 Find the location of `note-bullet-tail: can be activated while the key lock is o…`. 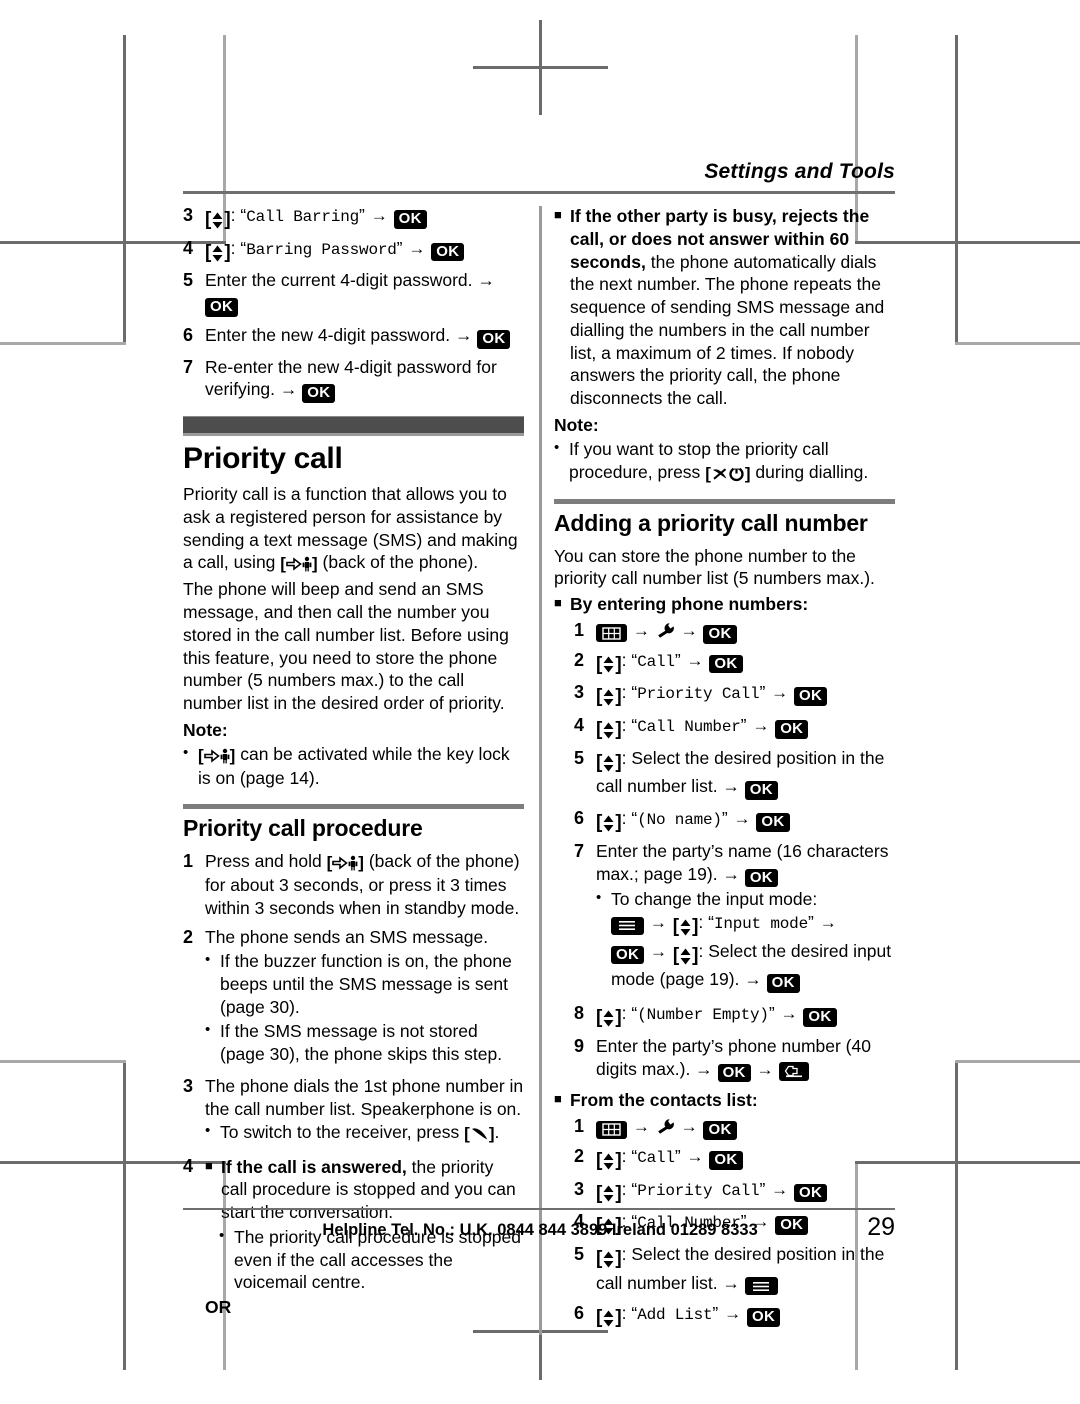

note-bullet-tail: can be activated while the key lock is o… is located at coordinates (354, 766).